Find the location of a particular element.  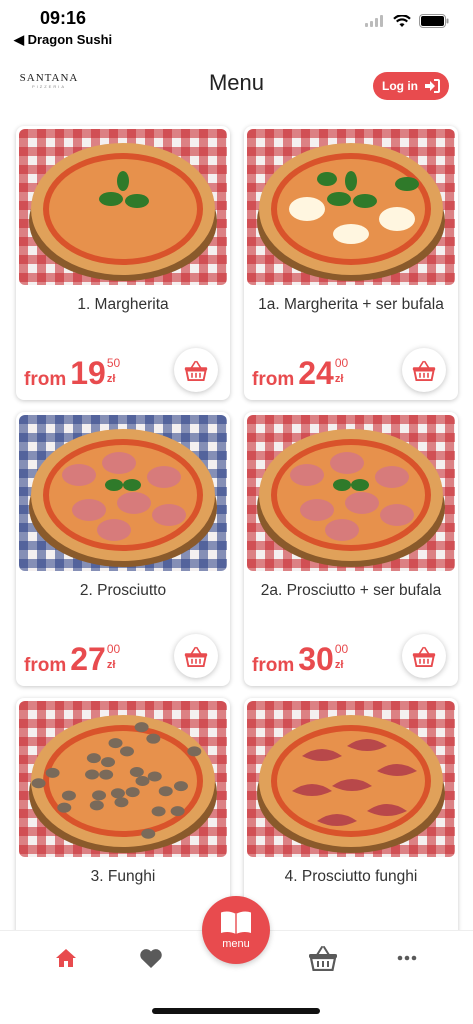

more-icon is located at coordinates (407, 958).